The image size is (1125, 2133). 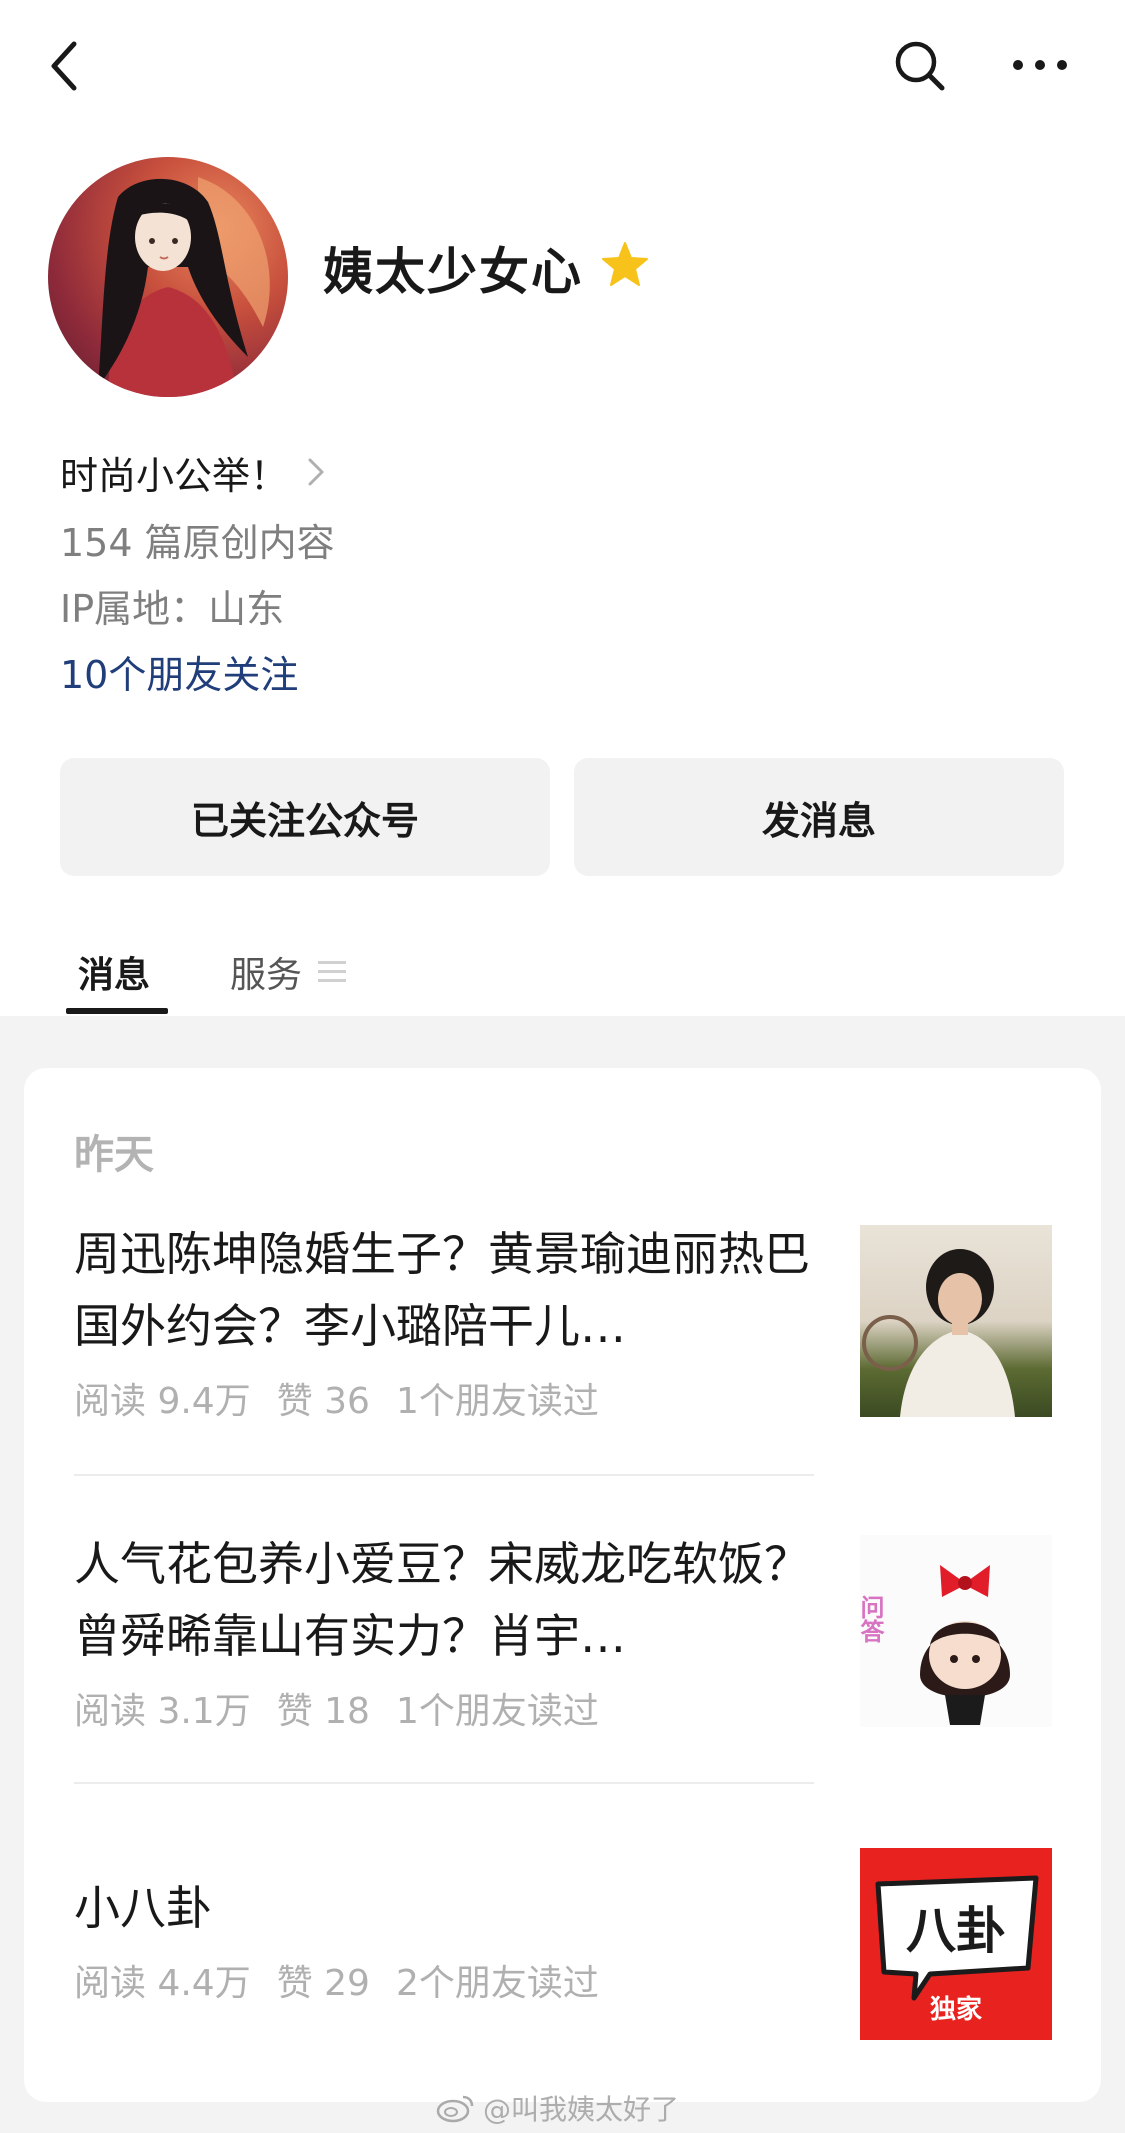 I want to click on back-icon, so click(x=66, y=66).